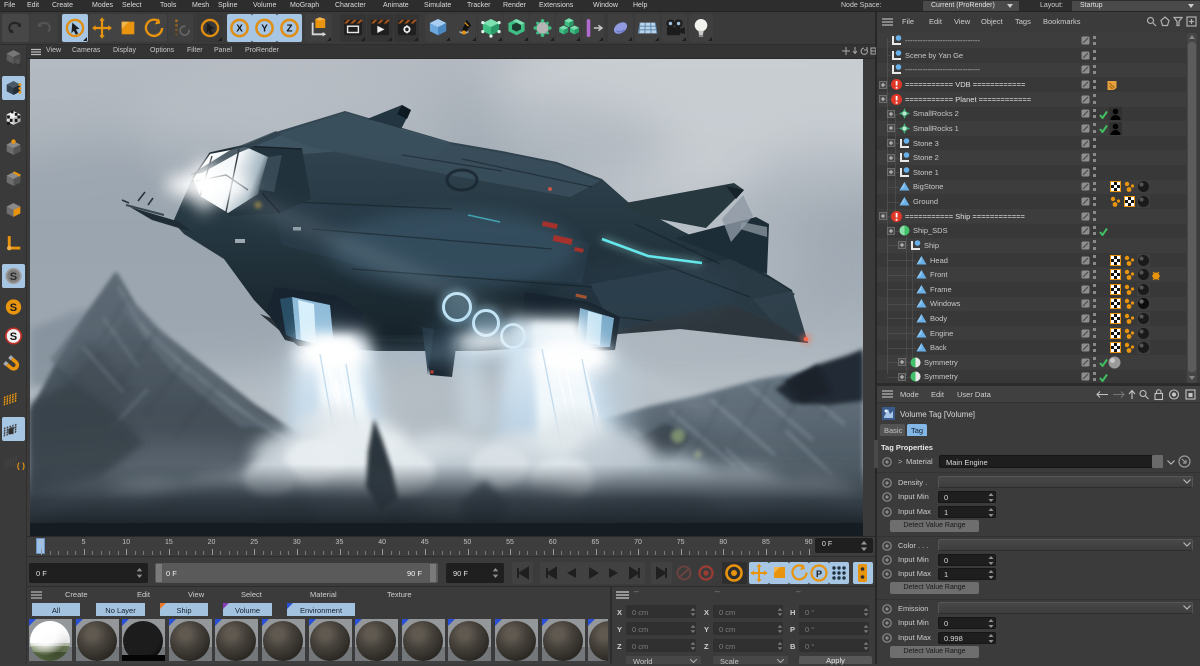 This screenshot has height=666, width=1200. Describe the element at coordinates (239, 29) in the screenshot. I see `svg-text: X` at that location.